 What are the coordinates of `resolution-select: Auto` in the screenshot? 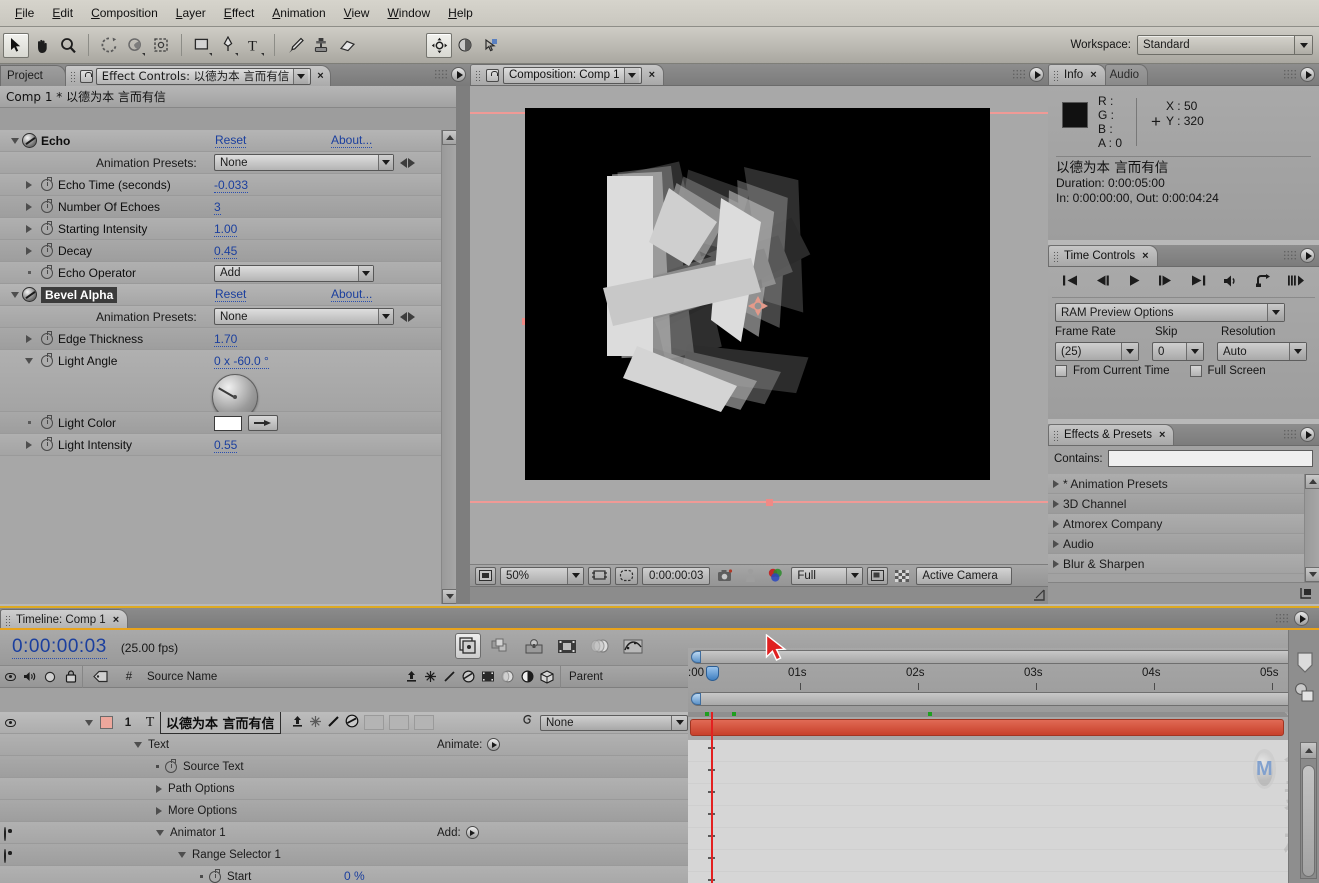 It's located at (1262, 351).